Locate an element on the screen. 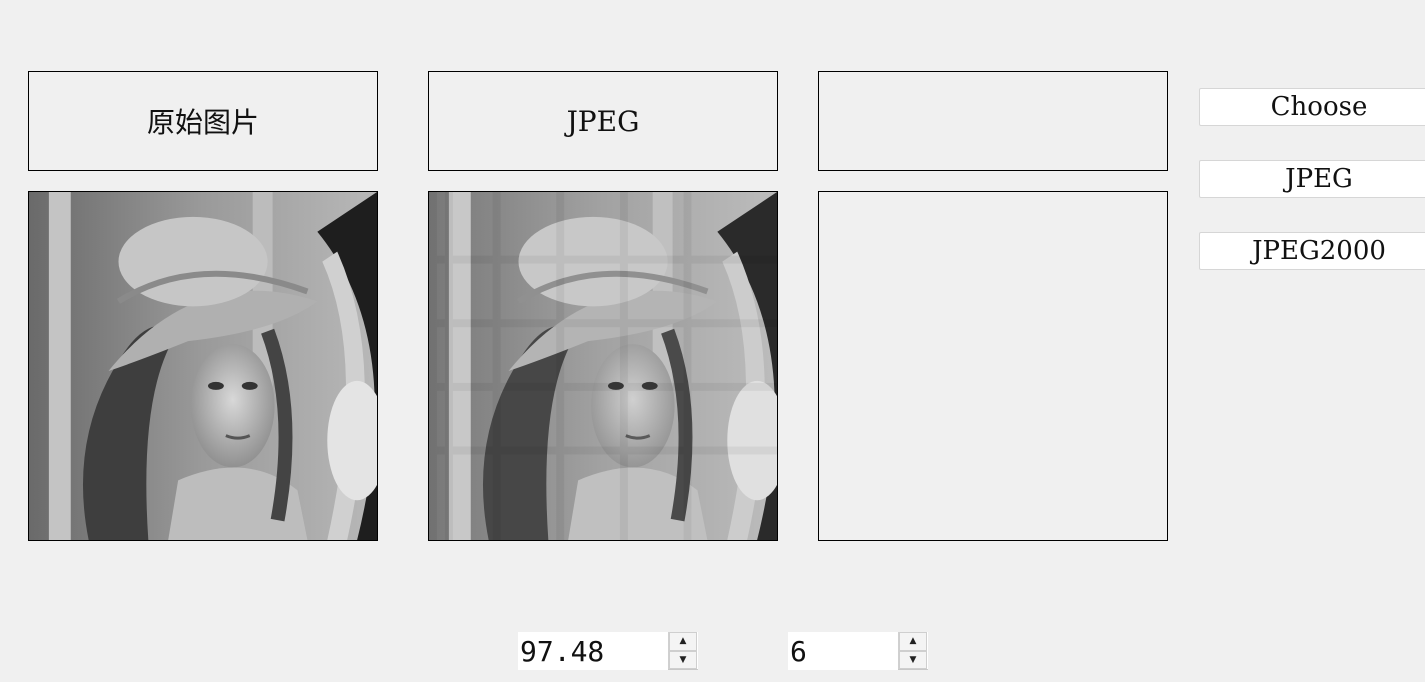 The image size is (1425, 682). jpeg-button-label: JPEG is located at coordinates (1319, 179).